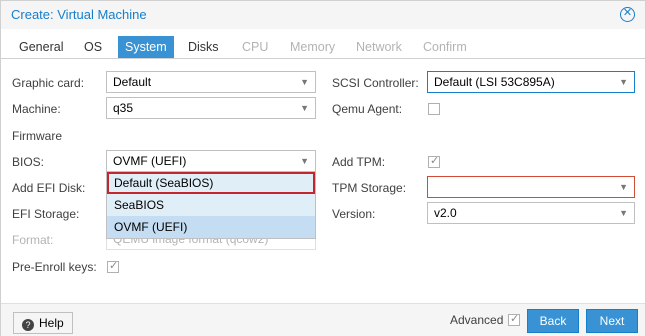  I want to click on scsi-controller-combo: Default (LSI 53C895A) ▼, so click(531, 82).